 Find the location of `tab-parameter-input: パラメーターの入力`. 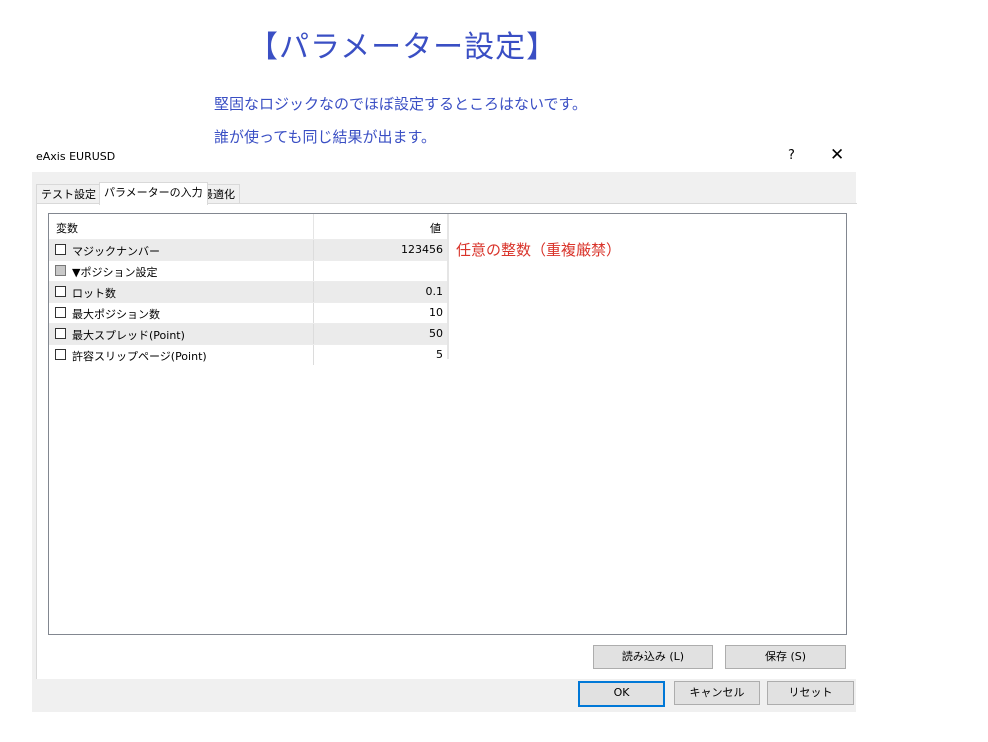

tab-parameter-input: パラメーターの入力 is located at coordinates (153, 193).